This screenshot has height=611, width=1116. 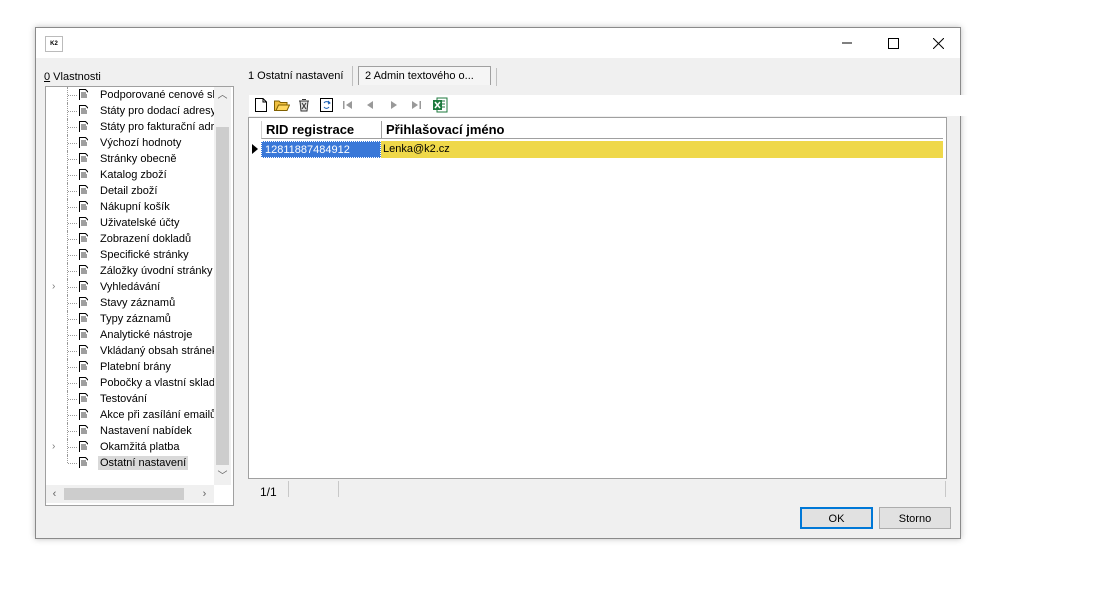 What do you see at coordinates (915, 518) in the screenshot?
I see `cancel-button: Storno` at bounding box center [915, 518].